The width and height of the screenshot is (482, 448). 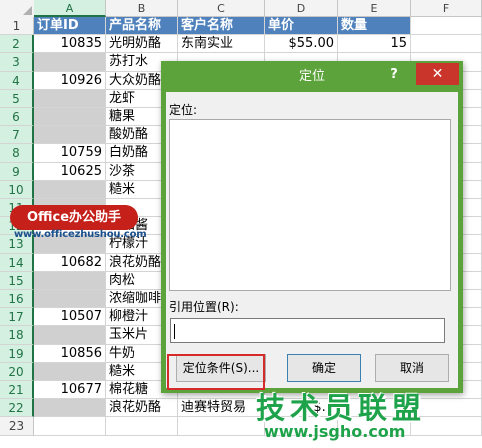 What do you see at coordinates (374, 26) in the screenshot?
I see `header-cell-e: 数量` at bounding box center [374, 26].